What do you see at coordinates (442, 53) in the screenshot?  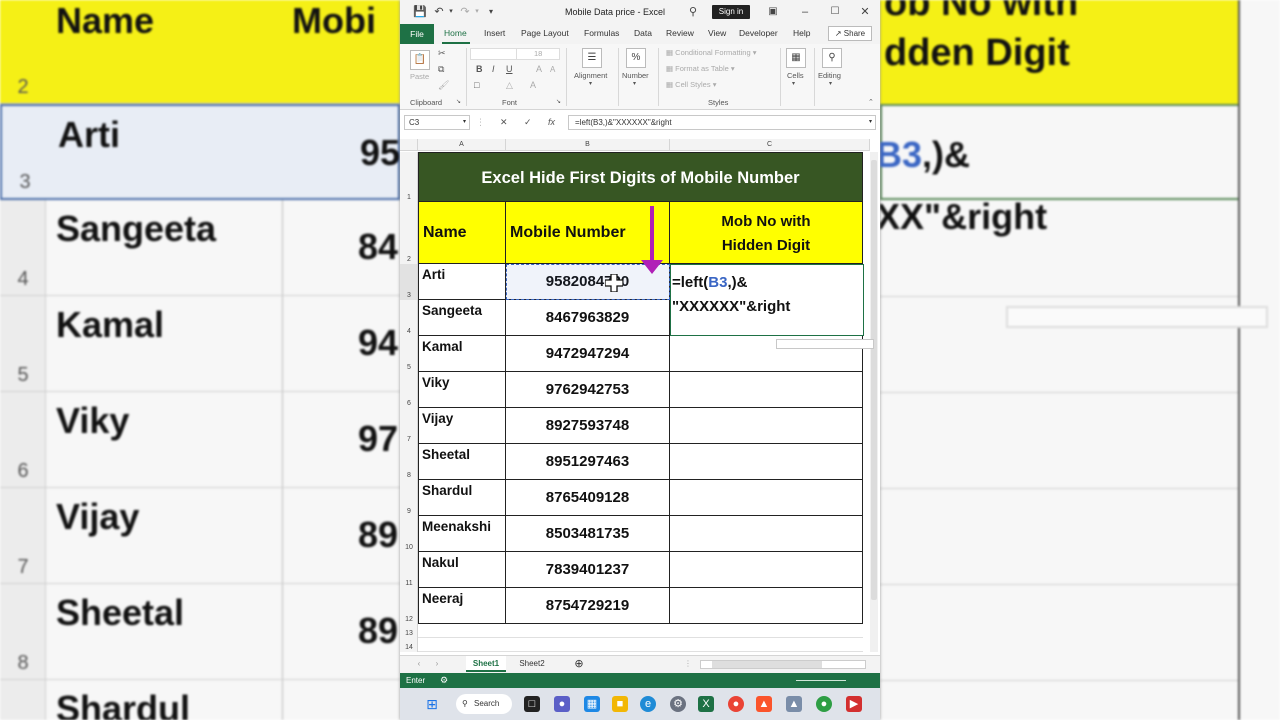 I see `cut-icon: ✂` at bounding box center [442, 53].